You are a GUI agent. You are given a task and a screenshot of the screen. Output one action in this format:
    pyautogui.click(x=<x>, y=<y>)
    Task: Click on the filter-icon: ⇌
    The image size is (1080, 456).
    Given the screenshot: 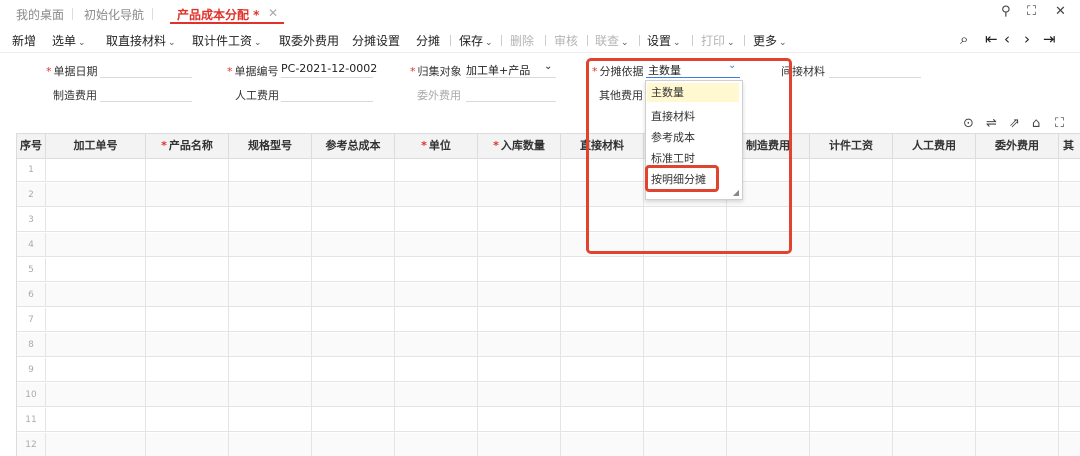 What is the action you would take?
    pyautogui.click(x=991, y=123)
    